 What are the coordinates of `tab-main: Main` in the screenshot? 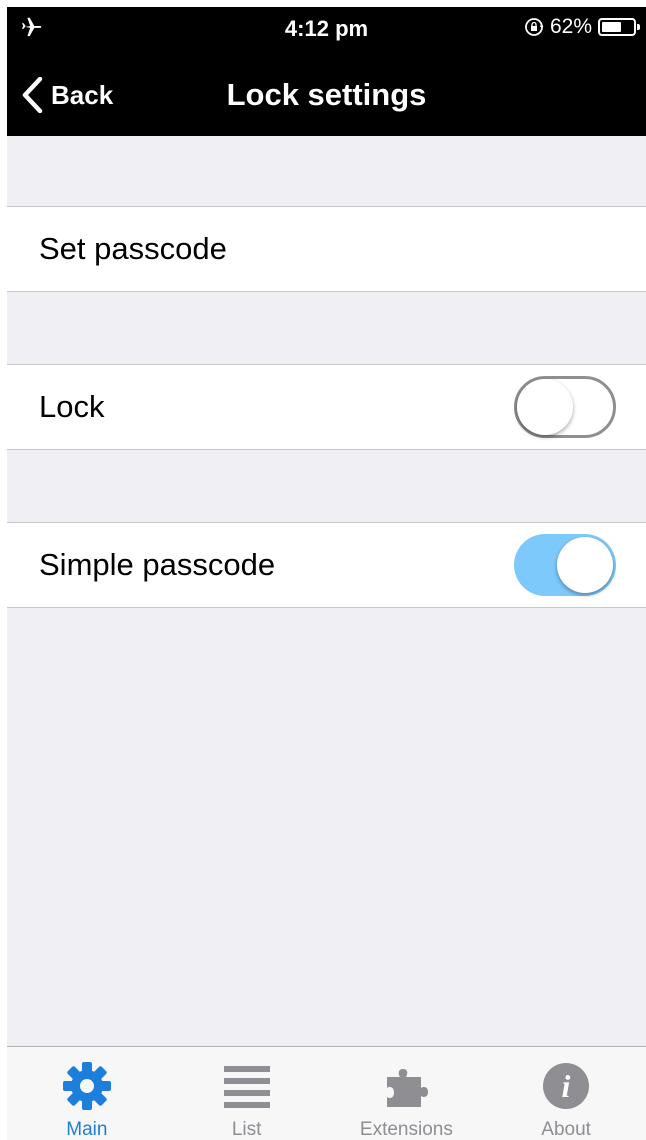 It's located at (87, 1093).